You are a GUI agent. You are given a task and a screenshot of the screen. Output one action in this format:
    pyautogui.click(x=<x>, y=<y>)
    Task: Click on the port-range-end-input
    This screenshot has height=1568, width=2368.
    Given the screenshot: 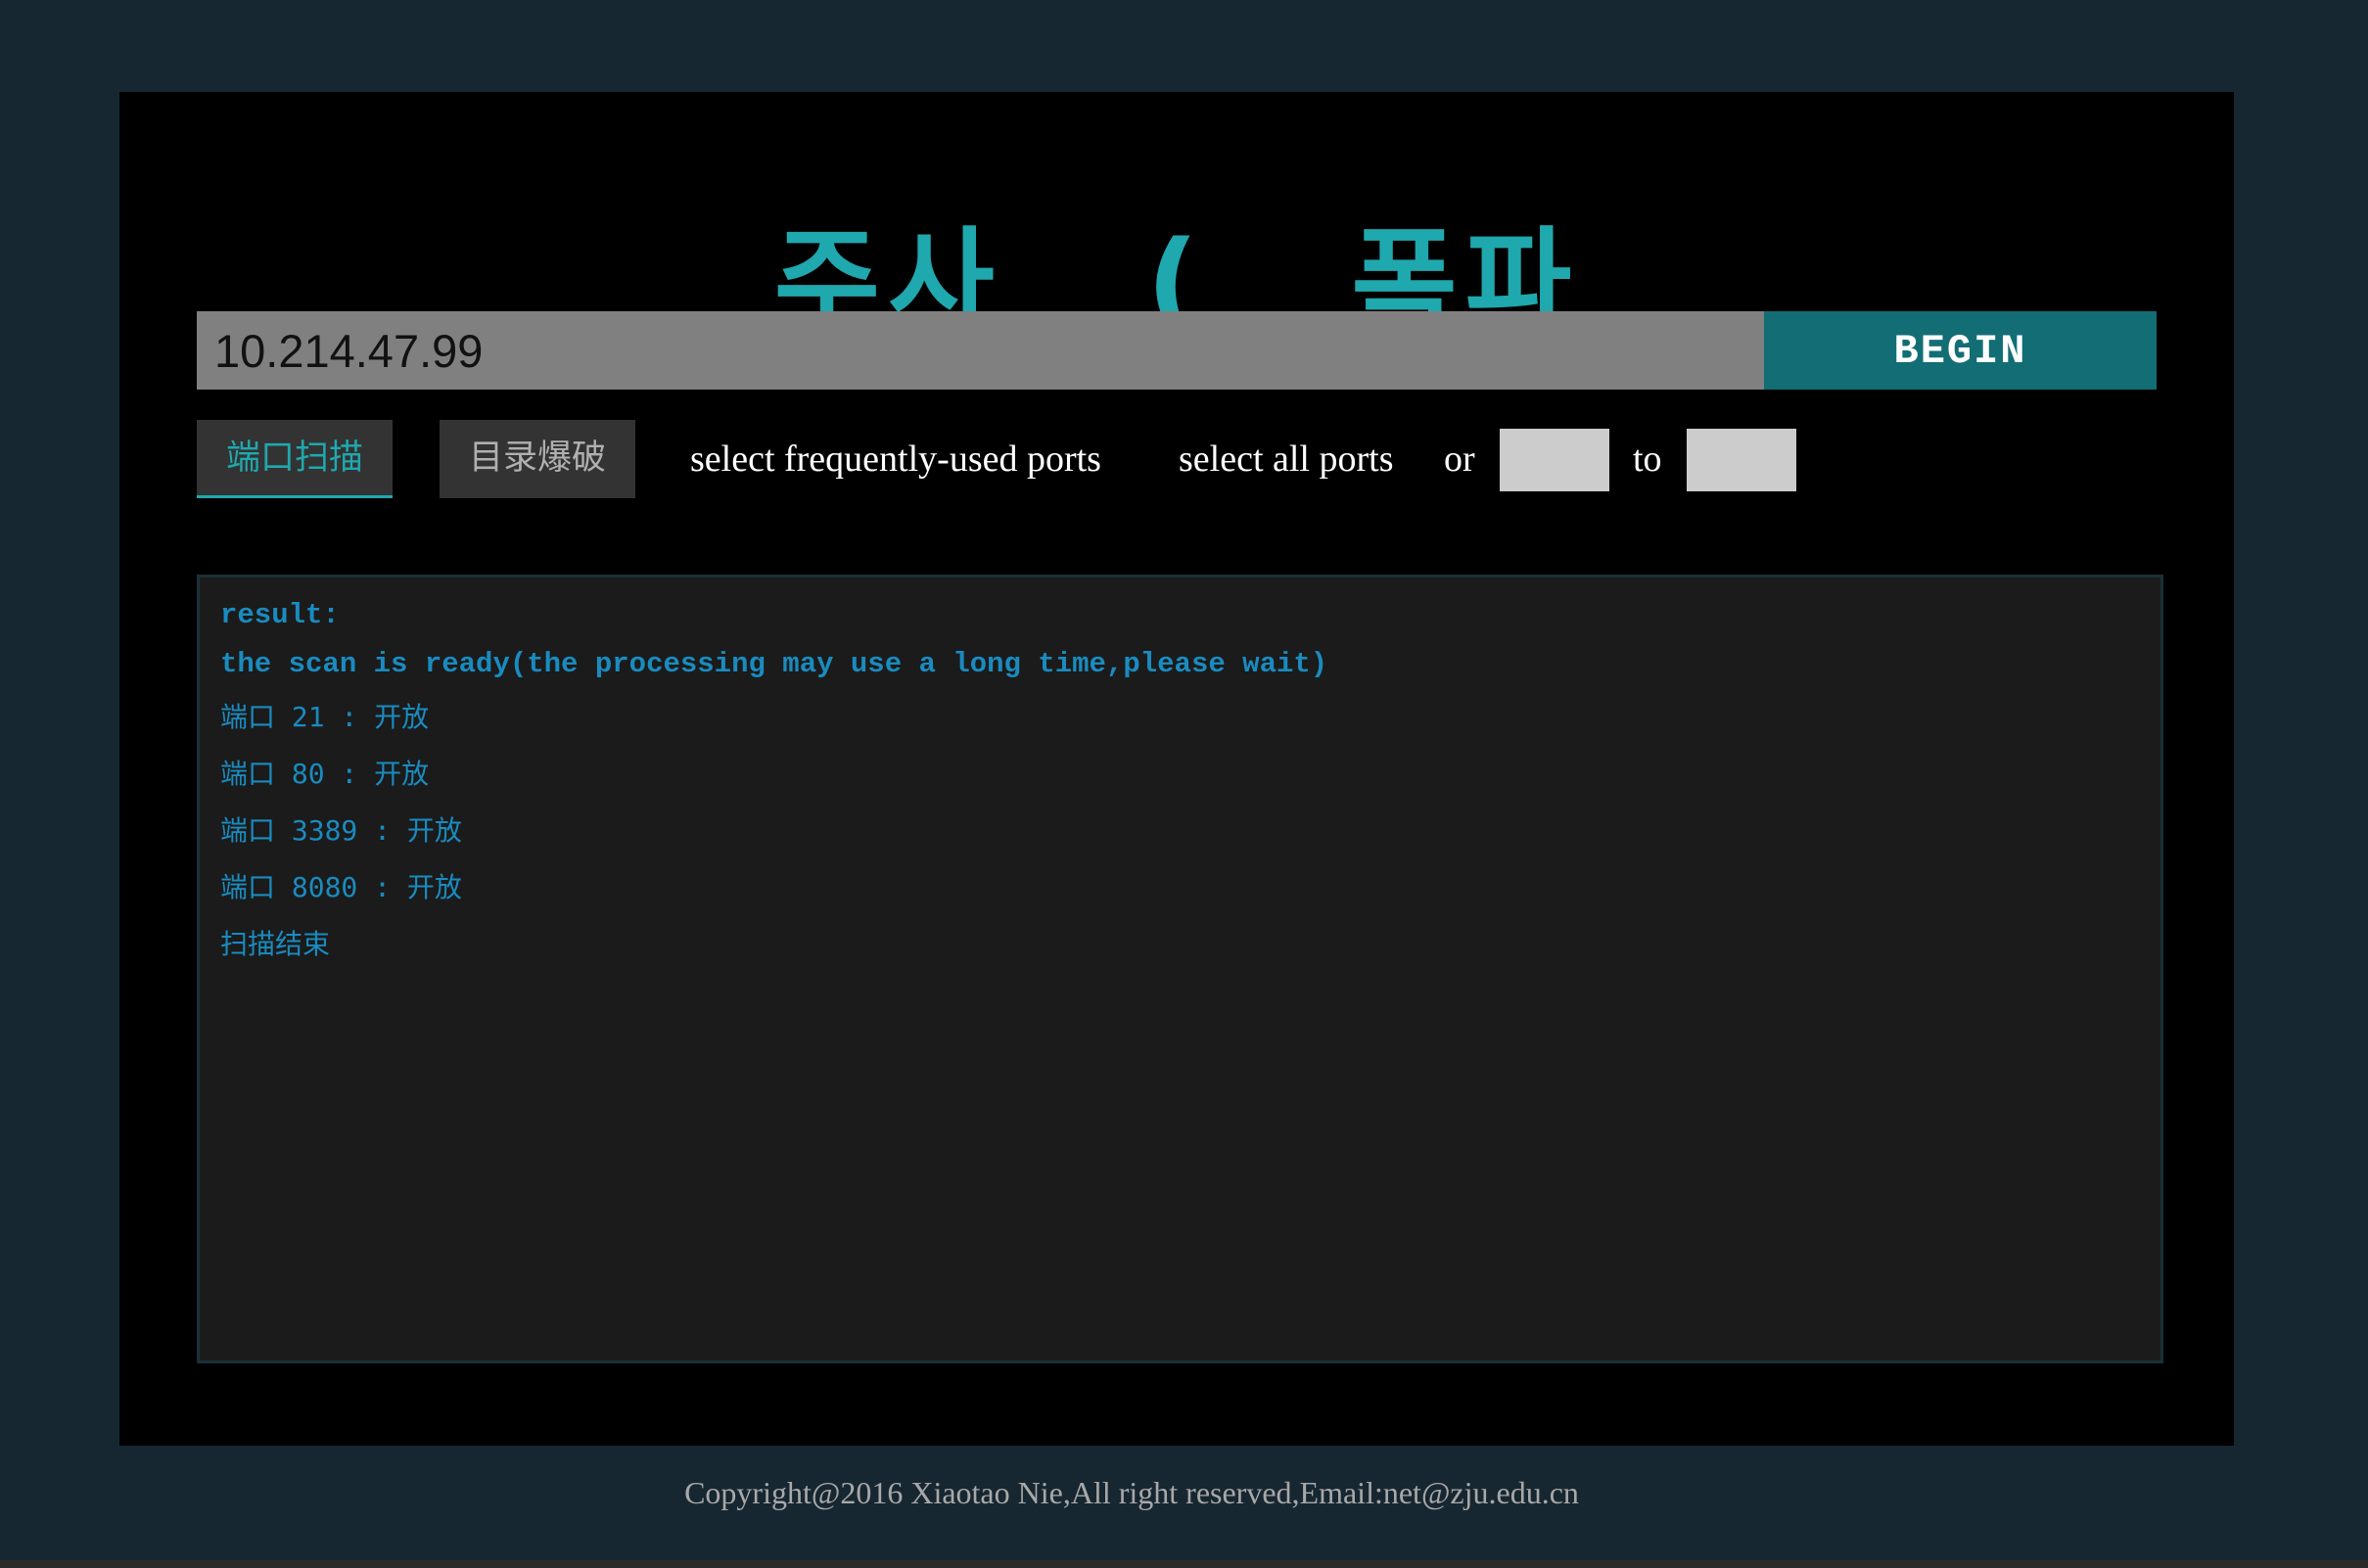 What is the action you would take?
    pyautogui.click(x=1741, y=460)
    